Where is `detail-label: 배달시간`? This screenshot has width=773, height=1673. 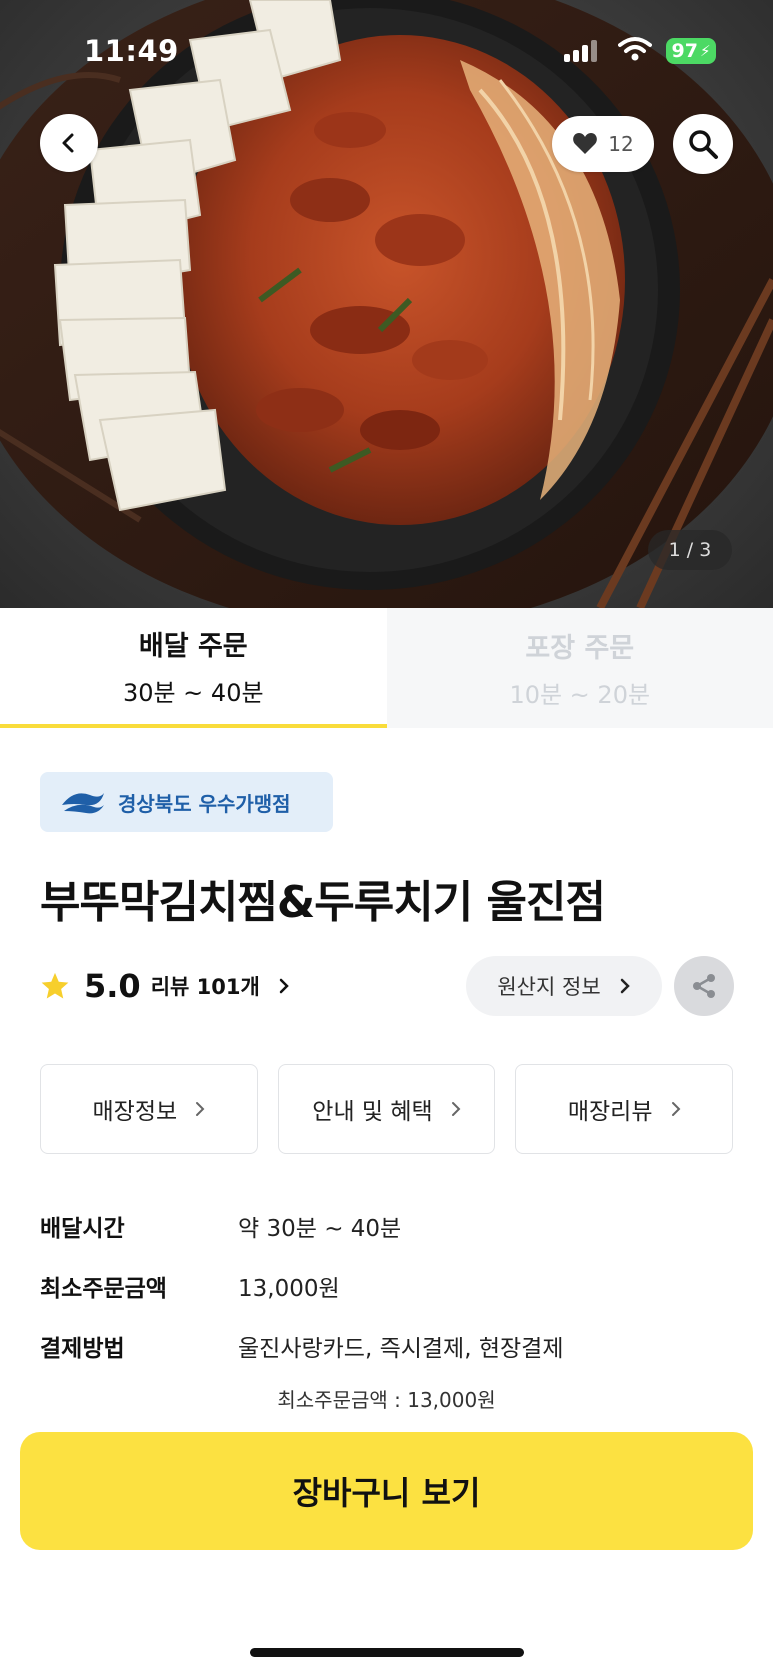
detail-label: 배달시간 is located at coordinates (82, 1229).